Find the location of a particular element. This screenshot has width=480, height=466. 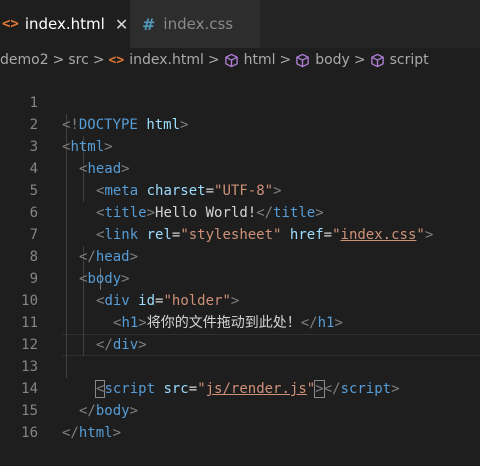

code-line: 3 <head> is located at coordinates (240, 145).